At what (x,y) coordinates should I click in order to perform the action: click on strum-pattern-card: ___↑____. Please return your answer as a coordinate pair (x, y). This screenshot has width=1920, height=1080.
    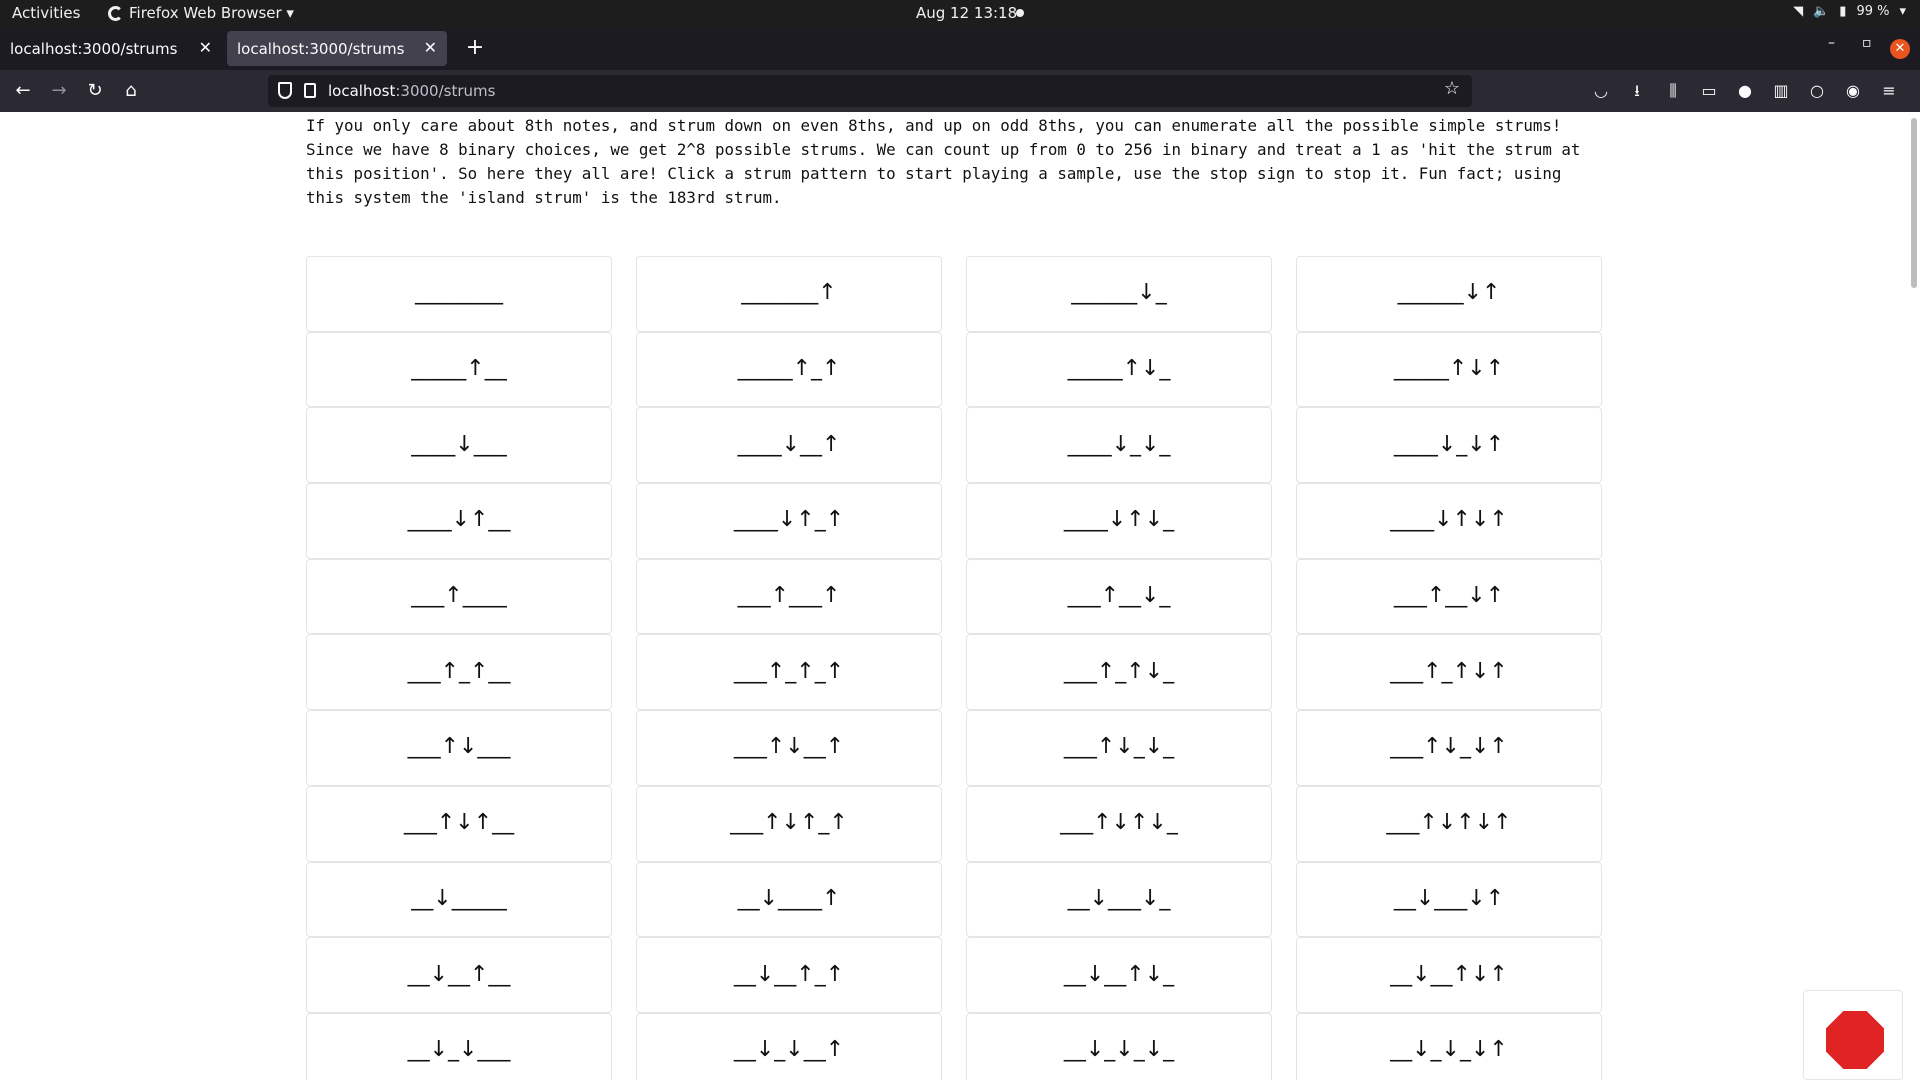
    Looking at the image, I should click on (459, 596).